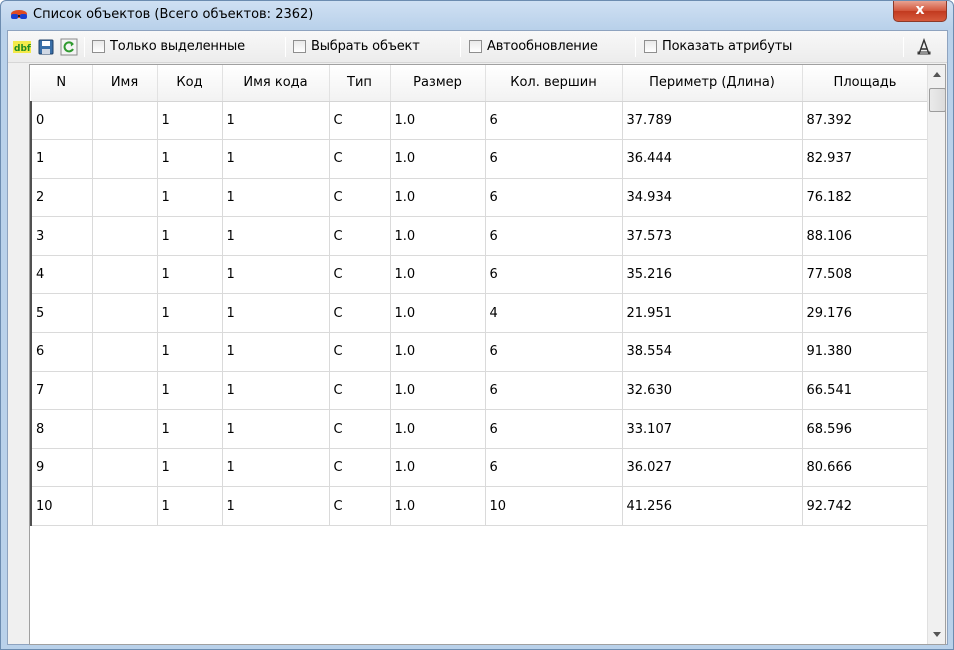  Describe the element at coordinates (920, 11) in the screenshot. I see `close-button: x` at that location.